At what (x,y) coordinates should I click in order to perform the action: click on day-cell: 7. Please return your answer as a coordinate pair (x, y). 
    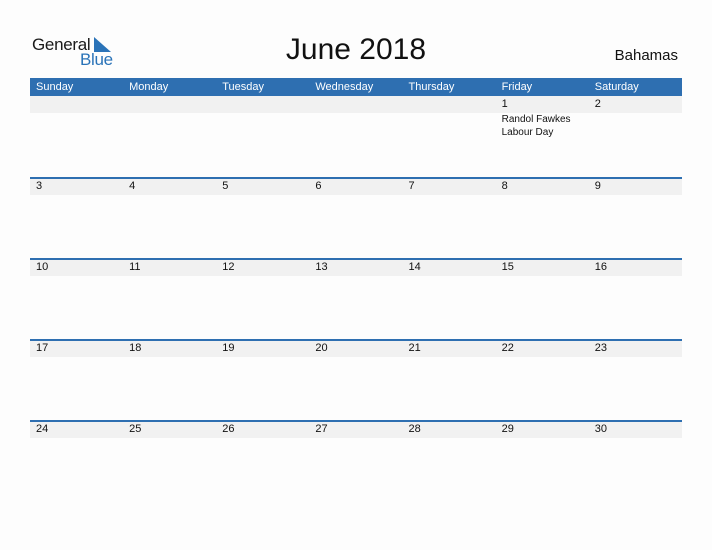
    Looking at the image, I should click on (449, 218).